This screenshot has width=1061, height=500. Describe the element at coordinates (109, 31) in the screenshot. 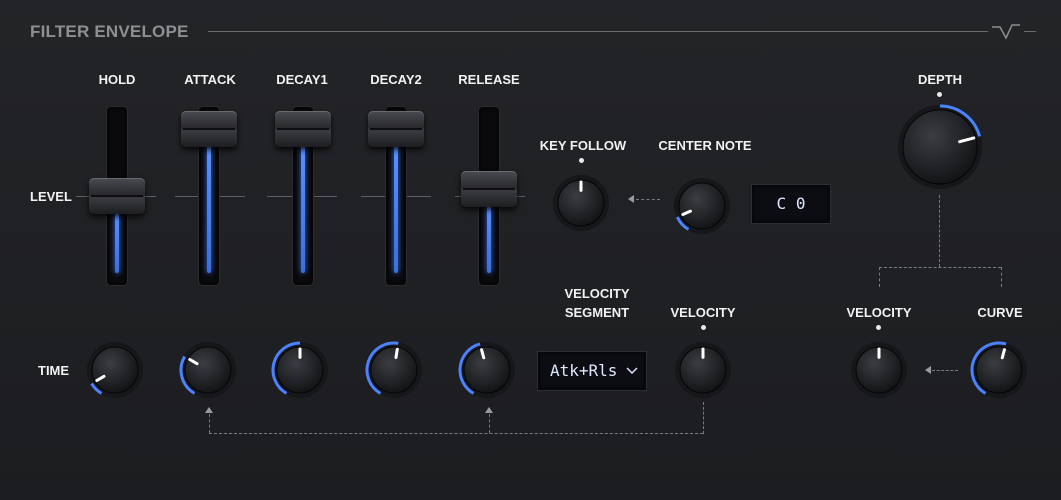

I see `panel-title: FILTER ENVELOPE` at that location.